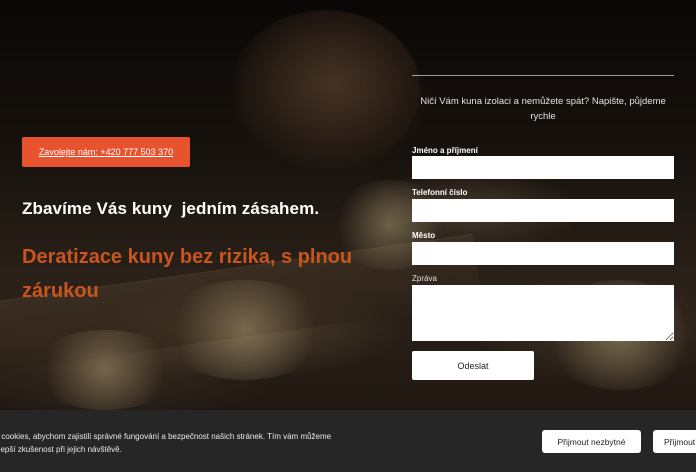  What do you see at coordinates (440, 192) in the screenshot?
I see `phone-field-label: Telefonní číslo` at bounding box center [440, 192].